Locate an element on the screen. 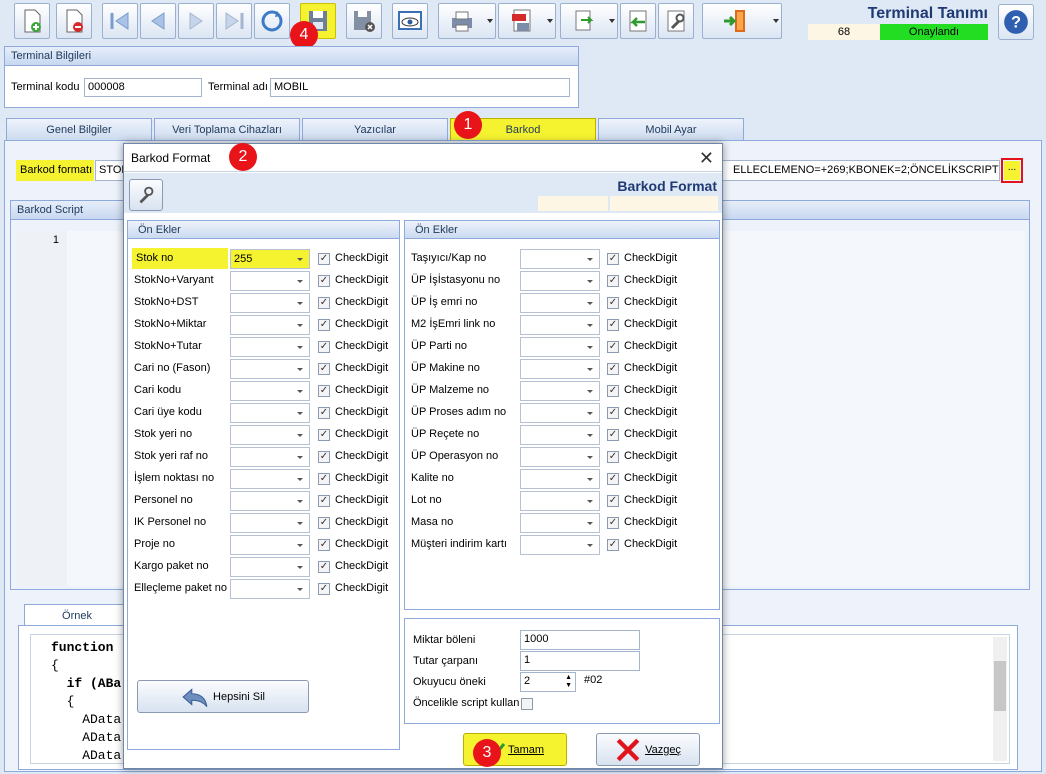 The height and width of the screenshot is (774, 1046). prefix-select: 255 is located at coordinates (270, 259).